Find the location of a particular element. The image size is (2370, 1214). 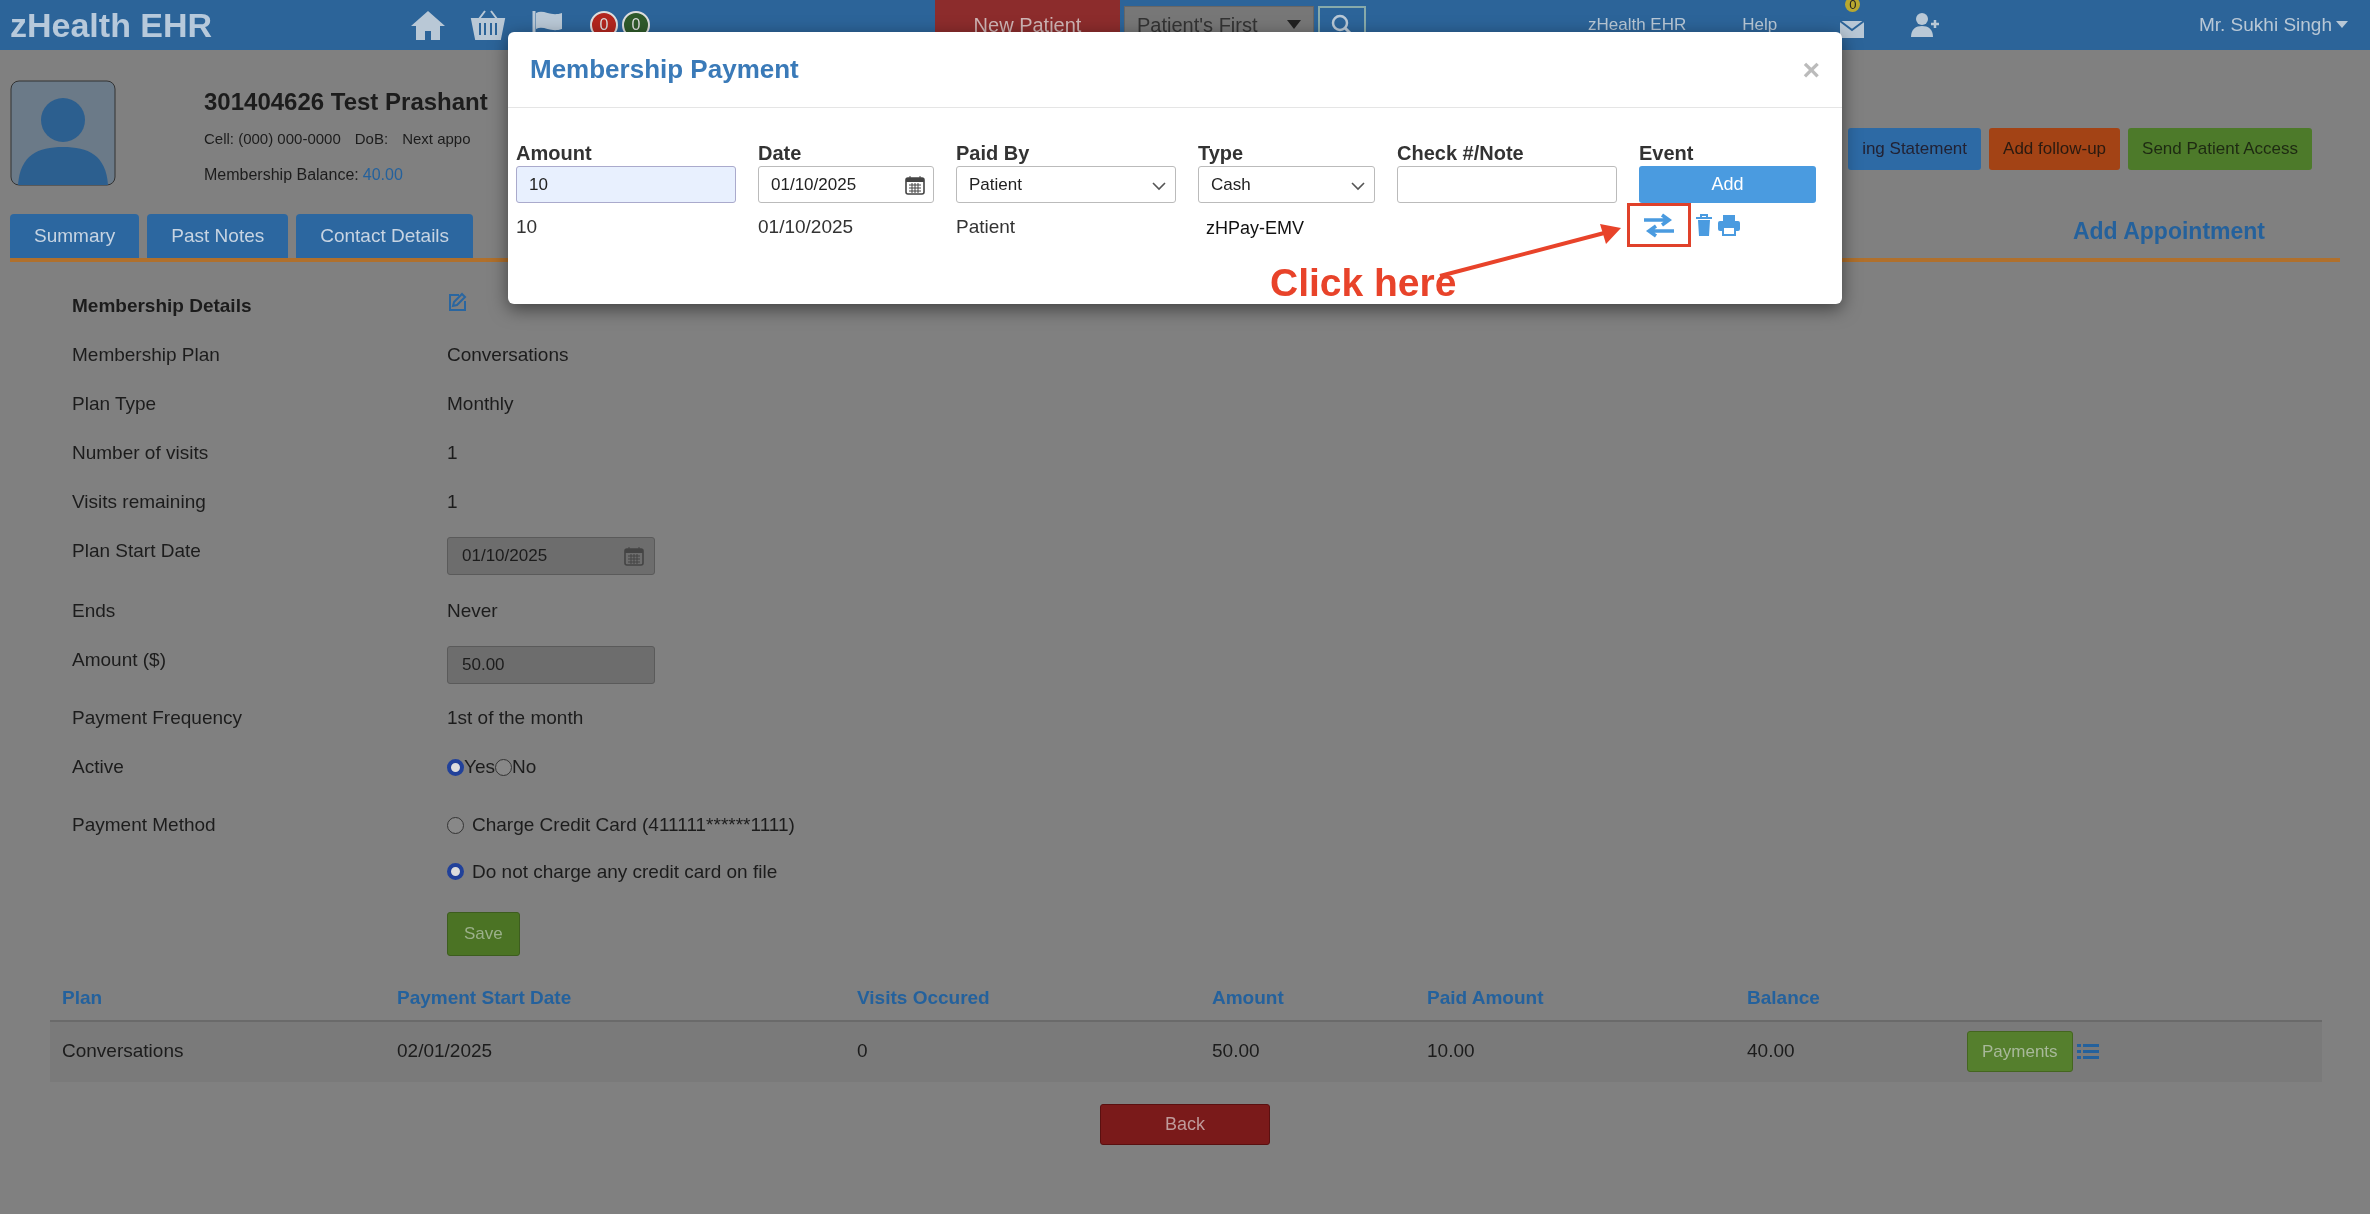

add-button: Add is located at coordinates (1727, 184).